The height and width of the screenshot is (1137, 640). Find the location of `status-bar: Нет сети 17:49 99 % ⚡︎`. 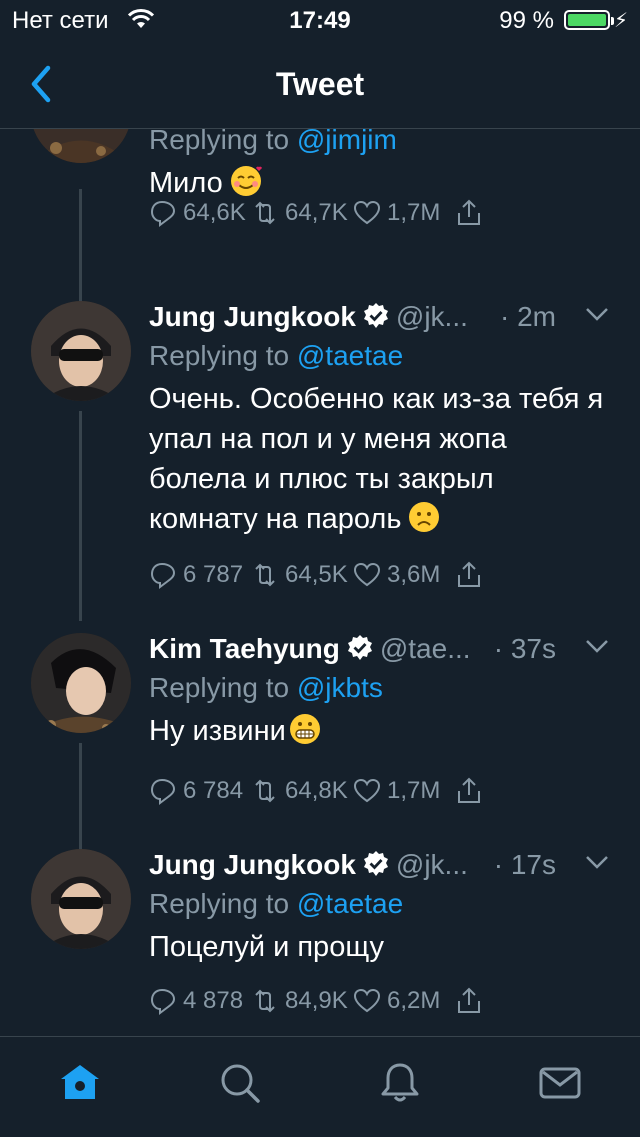

status-bar: Нет сети 17:49 99 % ⚡︎ is located at coordinates (320, 20).